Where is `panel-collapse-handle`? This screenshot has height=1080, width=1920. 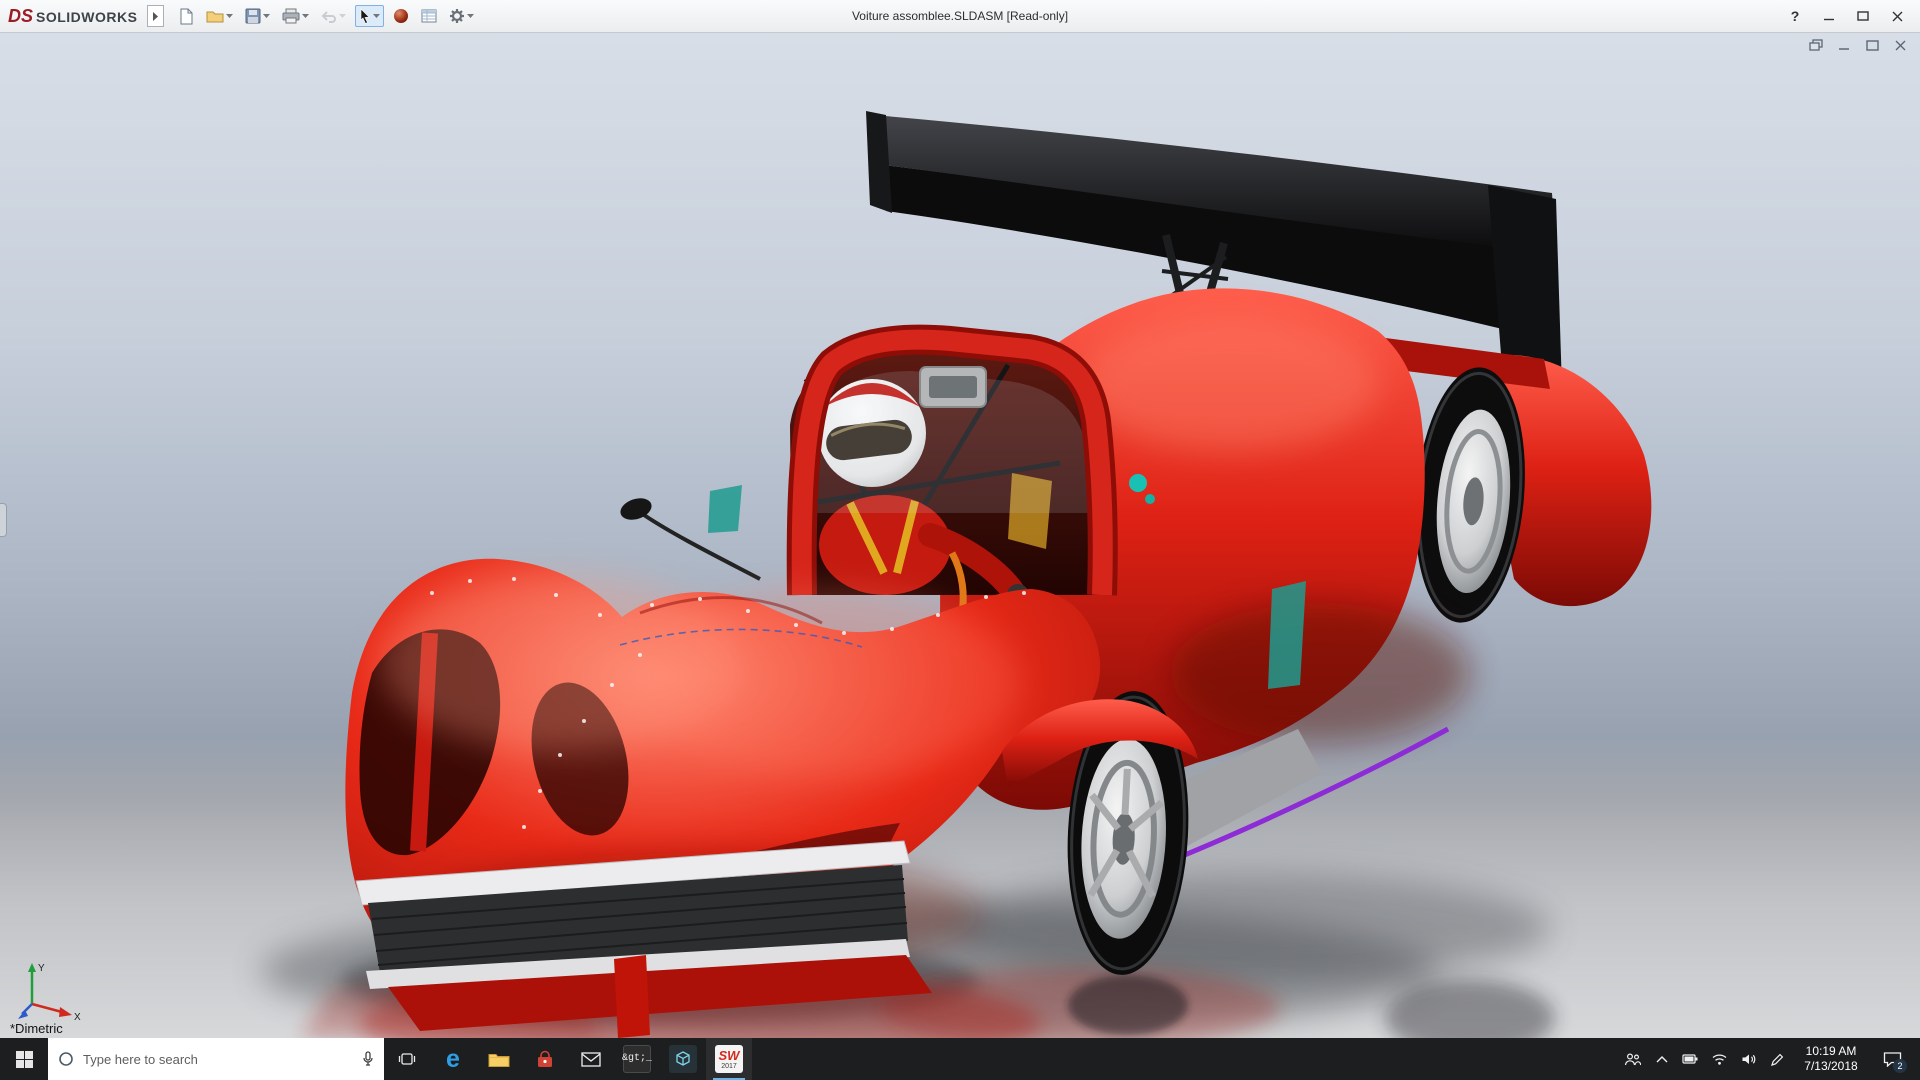 panel-collapse-handle is located at coordinates (3, 520).